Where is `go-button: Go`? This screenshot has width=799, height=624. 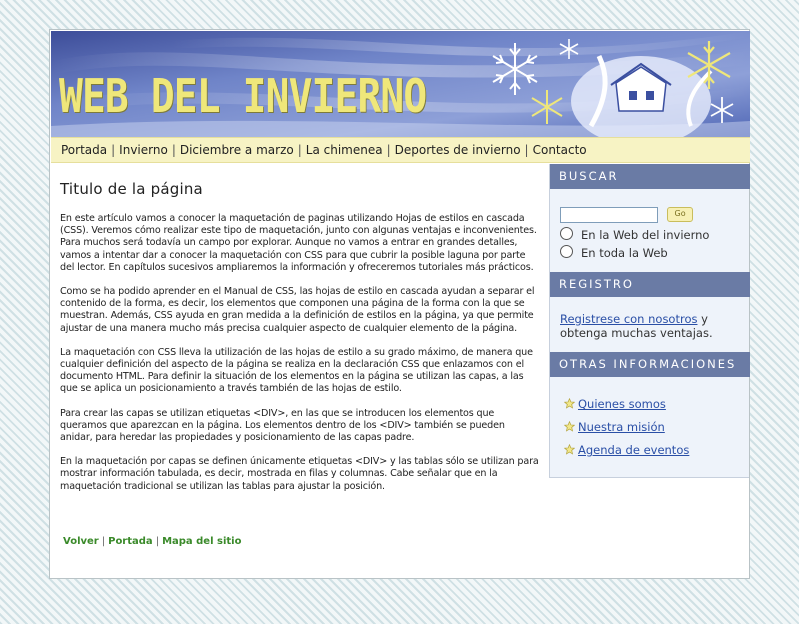
go-button: Go is located at coordinates (680, 214).